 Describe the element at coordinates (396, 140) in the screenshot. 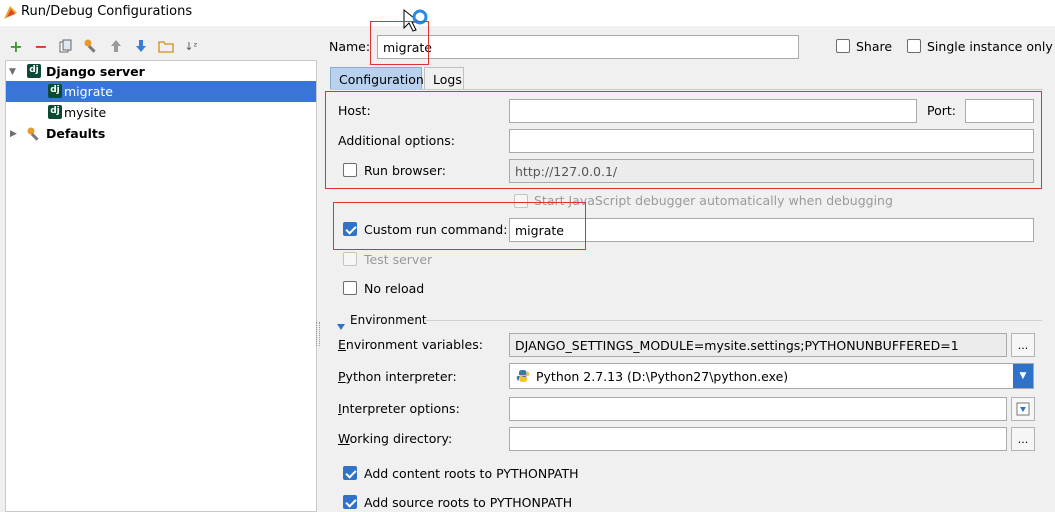

I see `additional-options-label: Additional options:` at that location.